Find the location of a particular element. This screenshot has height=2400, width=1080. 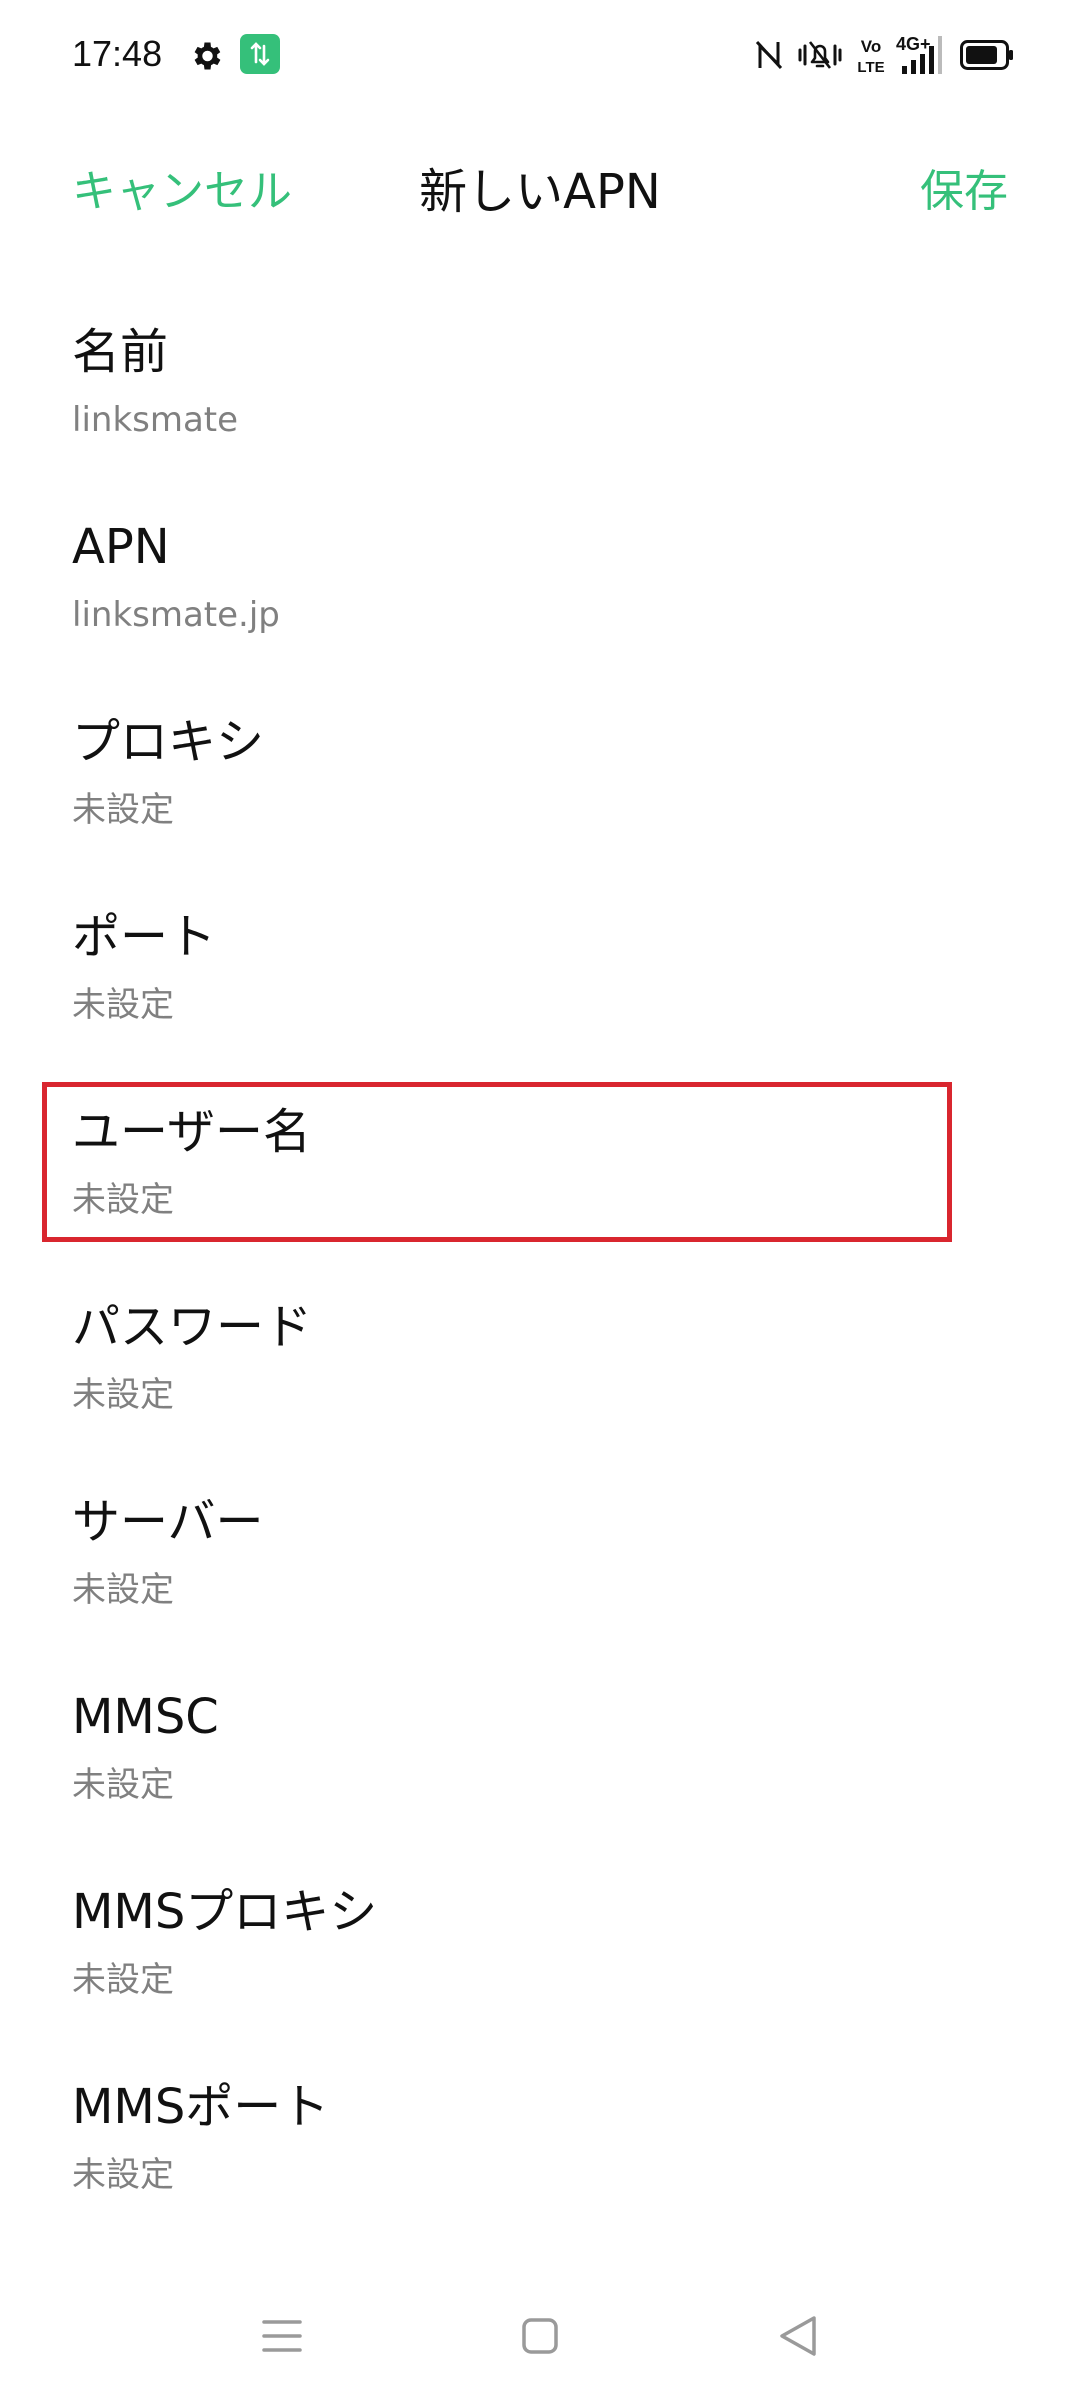

field-label: プロキシ is located at coordinates (168, 742).